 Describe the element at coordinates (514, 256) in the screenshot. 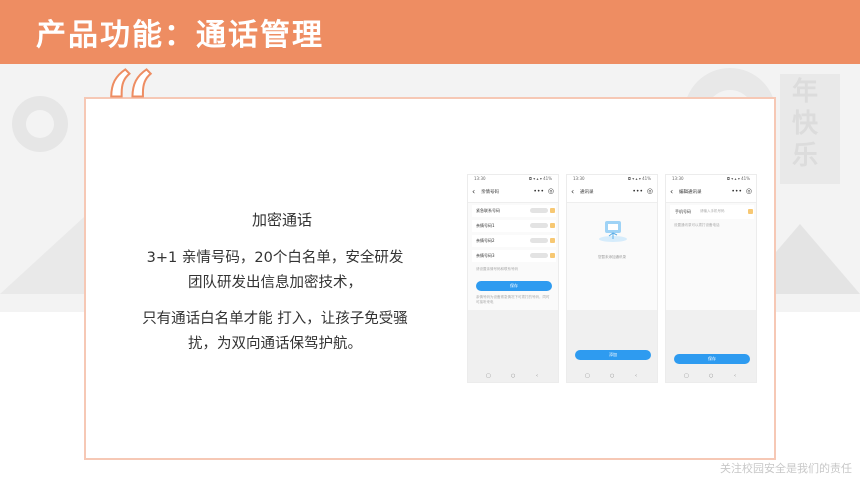

I see `list-item: 亲情号码3` at that location.